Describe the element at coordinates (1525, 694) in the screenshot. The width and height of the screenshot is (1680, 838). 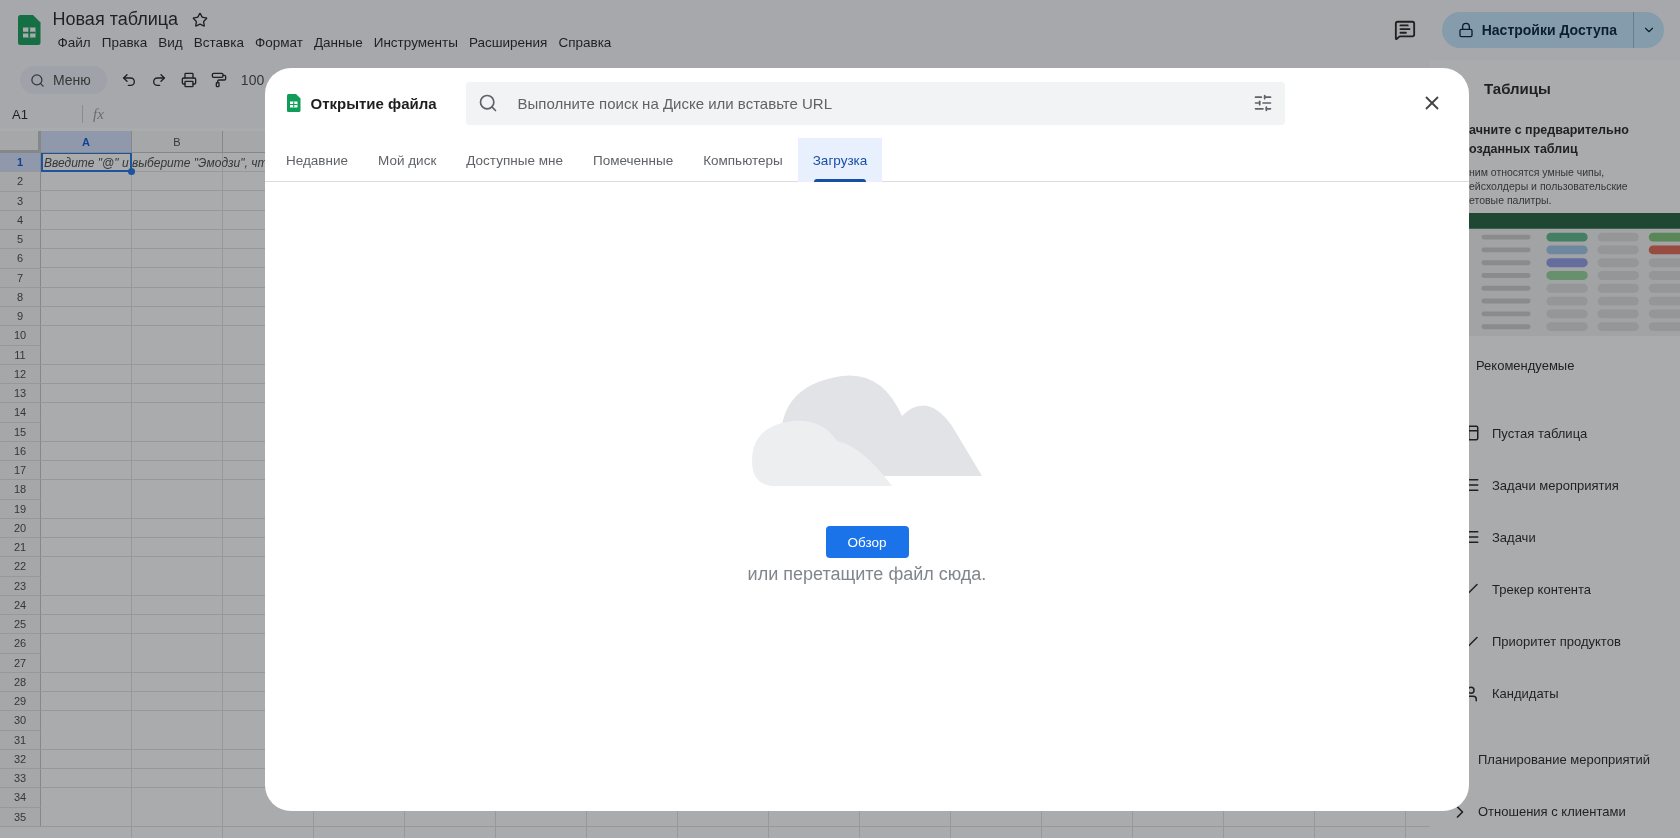
I see `template-item: Кандидаты` at that location.